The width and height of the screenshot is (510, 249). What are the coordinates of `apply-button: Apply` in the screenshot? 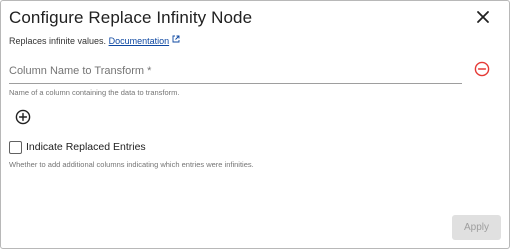 It's located at (476, 227).